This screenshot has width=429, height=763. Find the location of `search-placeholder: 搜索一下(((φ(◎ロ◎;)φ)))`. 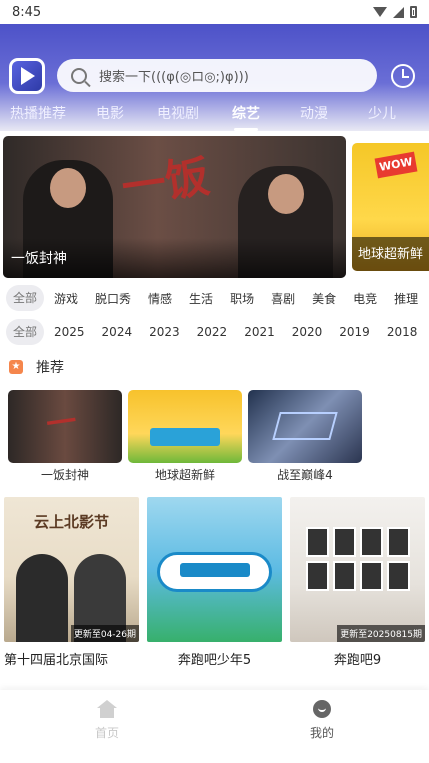

search-placeholder: 搜索一下(((φ(◎ロ◎;)φ))) is located at coordinates (174, 77).